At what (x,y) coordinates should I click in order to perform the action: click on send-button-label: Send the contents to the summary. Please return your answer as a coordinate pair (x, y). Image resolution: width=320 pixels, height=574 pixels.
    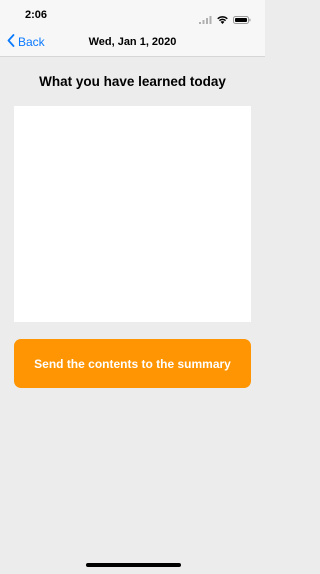
    Looking at the image, I should click on (132, 363).